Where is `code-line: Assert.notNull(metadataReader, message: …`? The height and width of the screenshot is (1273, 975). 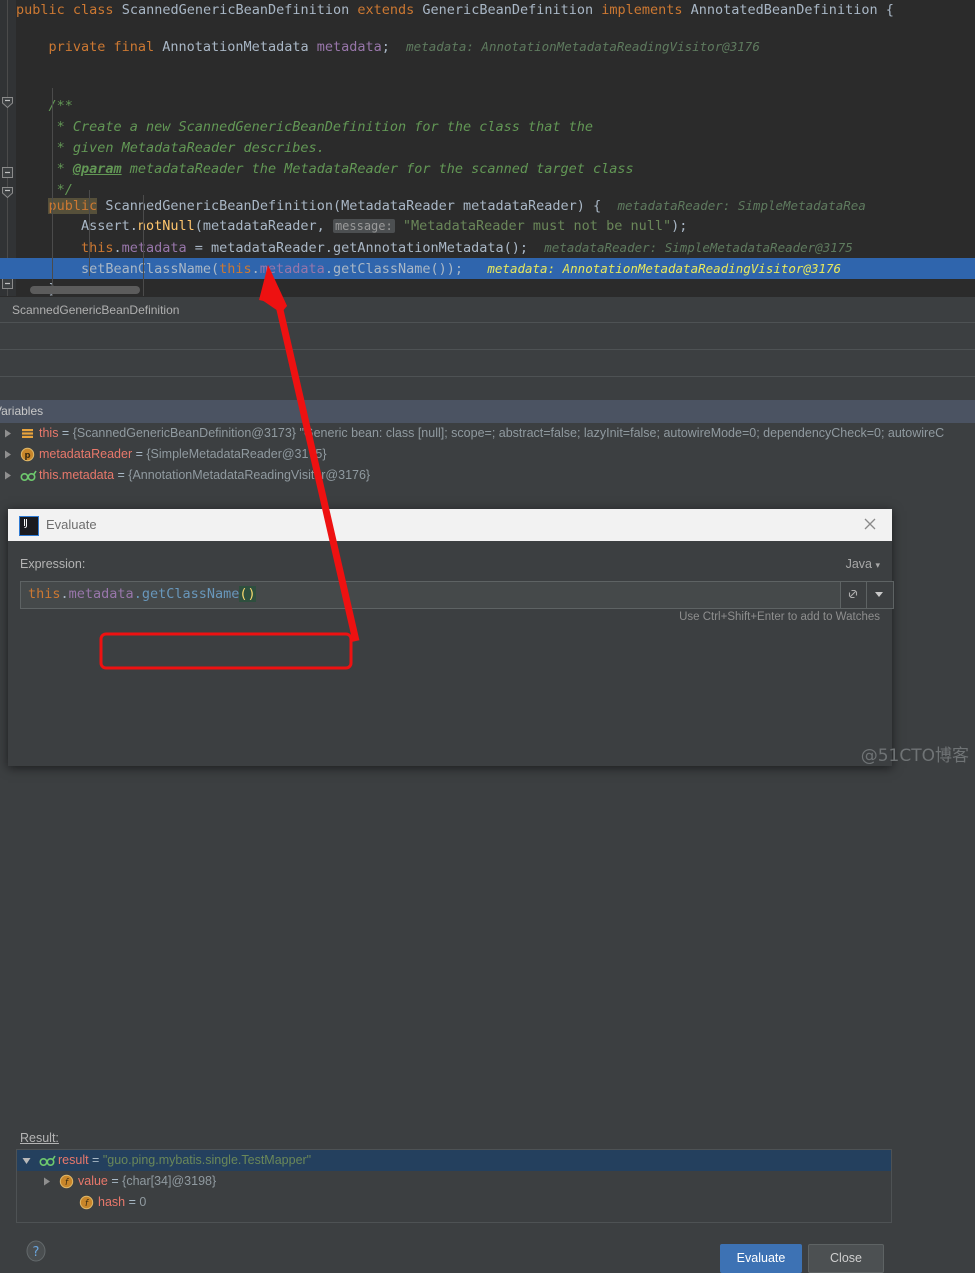 code-line: Assert.notNull(metadataReader, message: … is located at coordinates (384, 226).